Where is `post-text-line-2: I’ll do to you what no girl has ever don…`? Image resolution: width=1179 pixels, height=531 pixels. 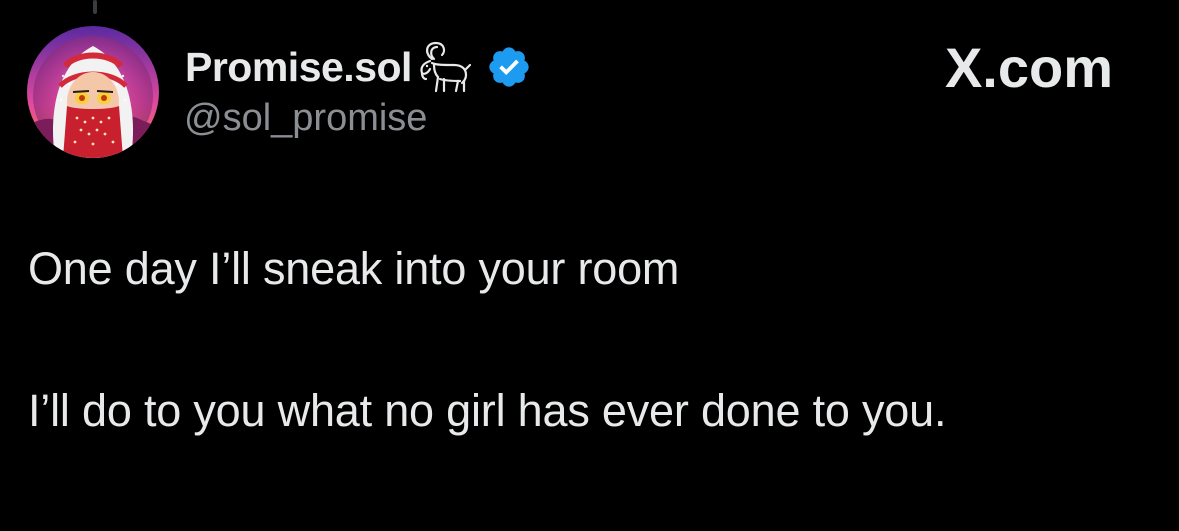
post-text-line-2: I’ll do to you what no girl has ever don… is located at coordinates (487, 410).